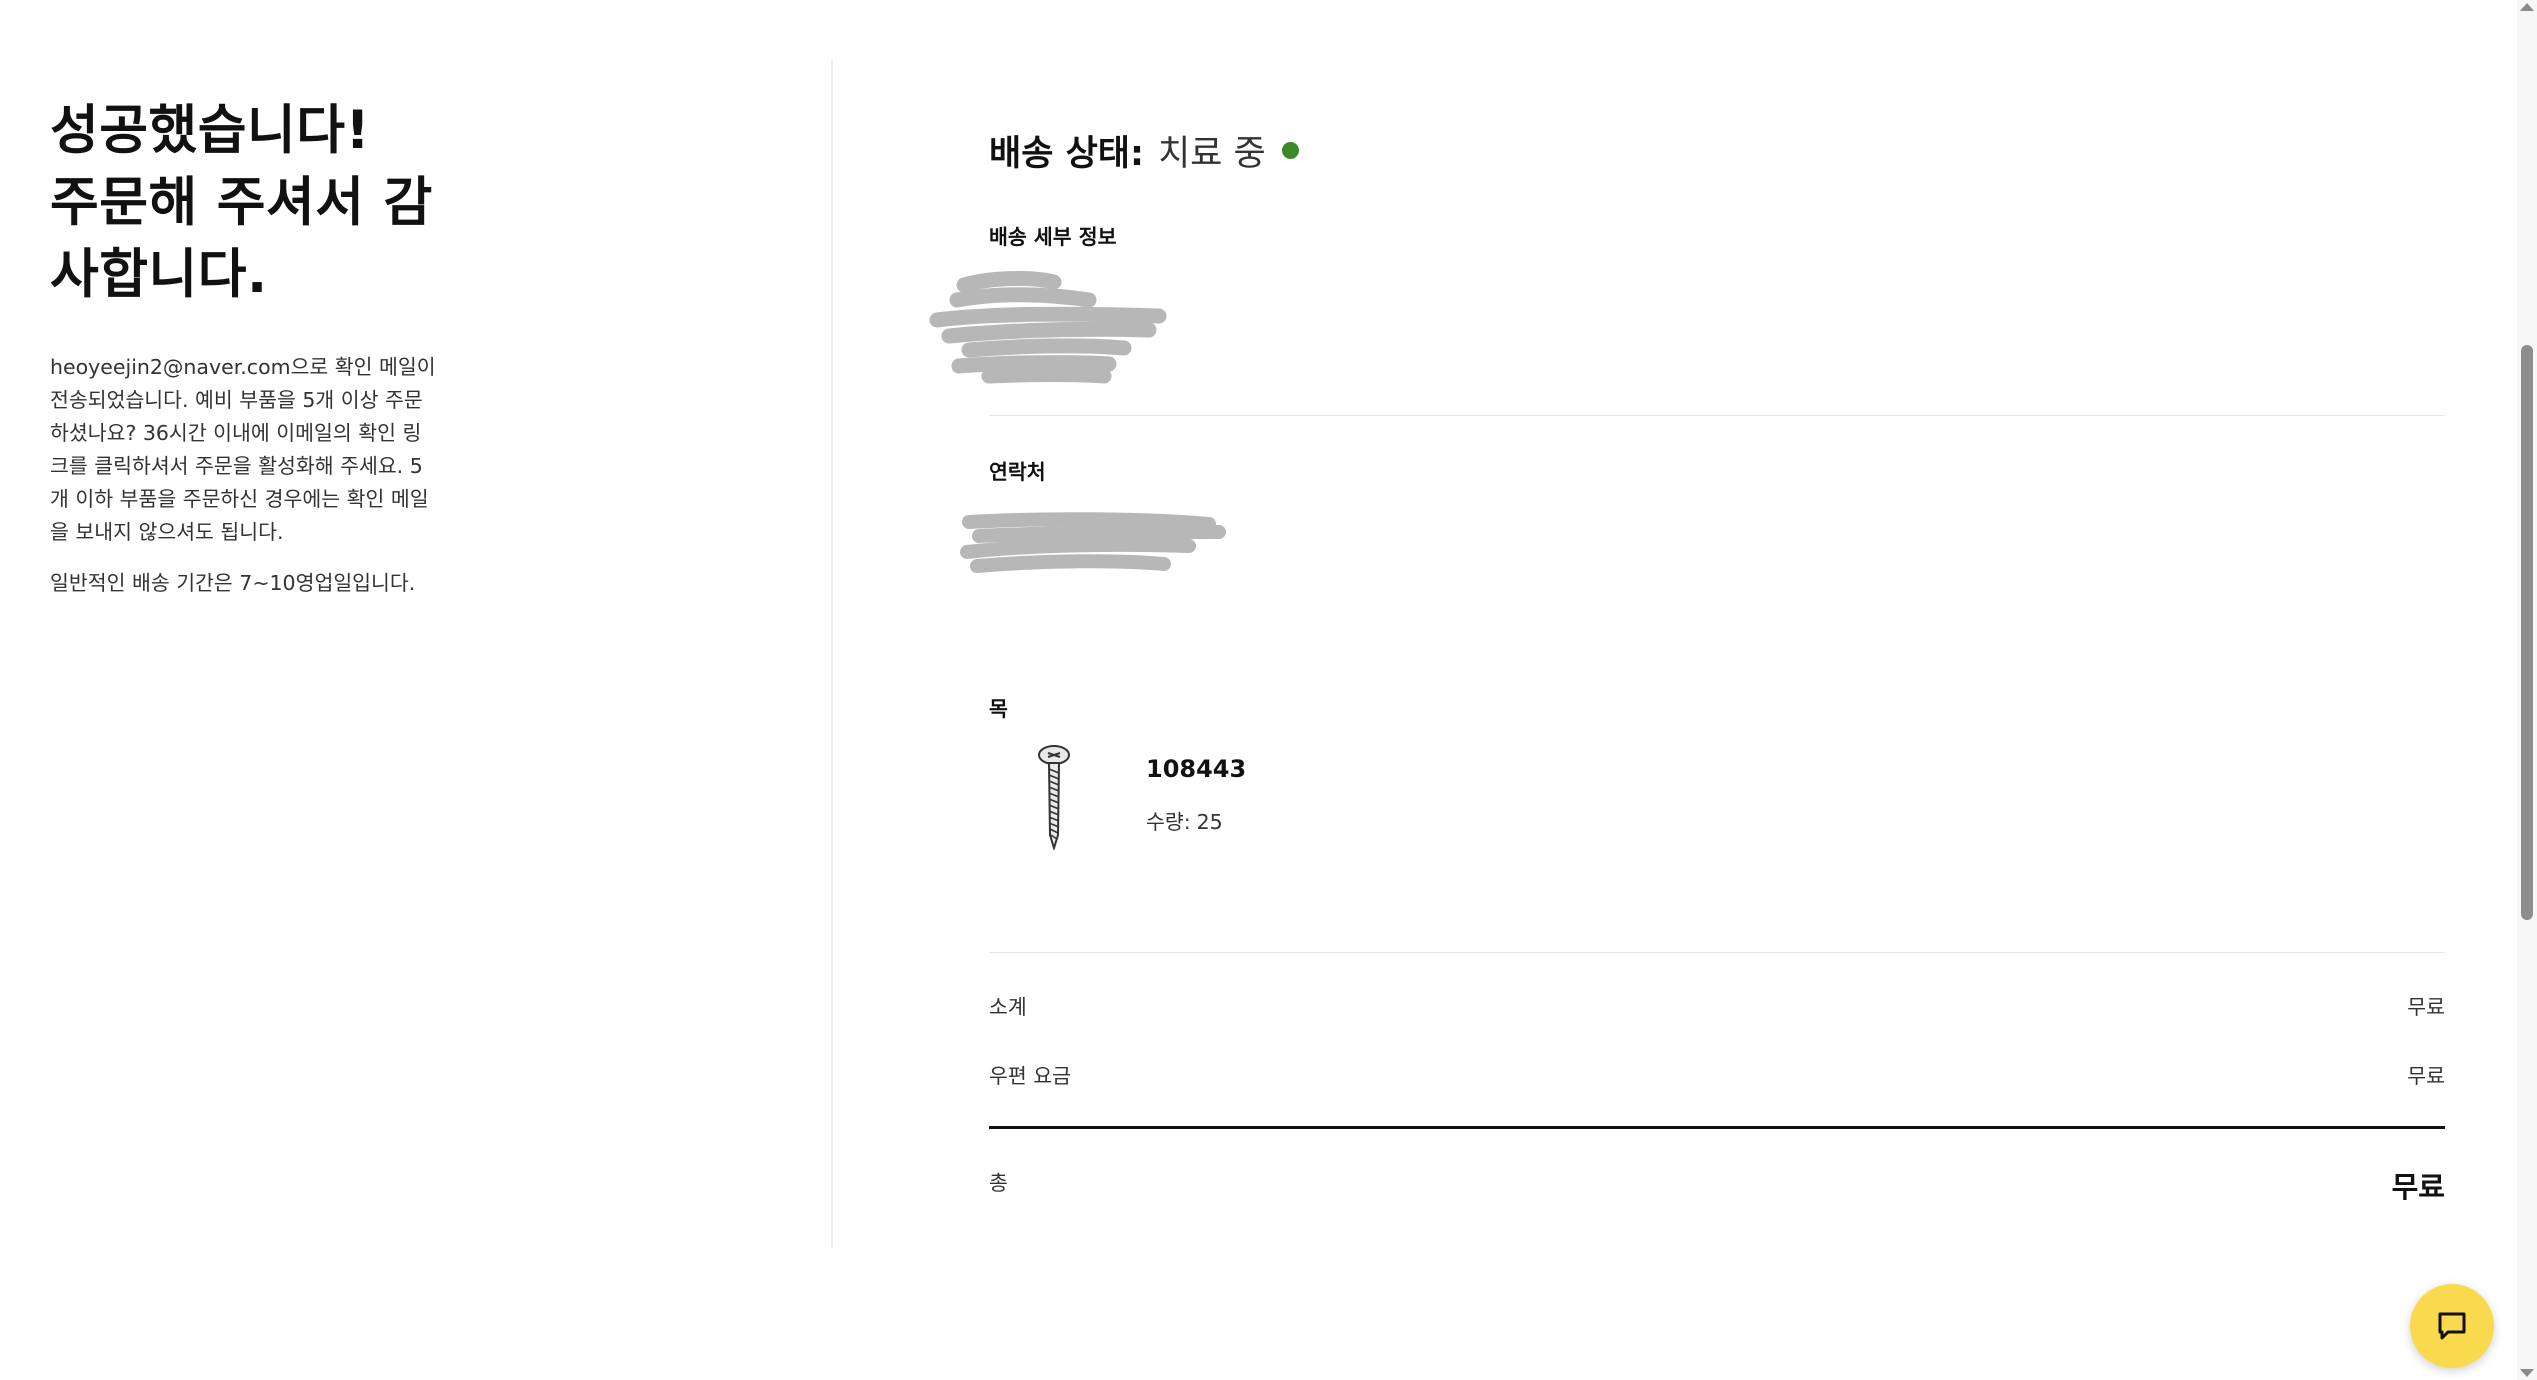 The image size is (2537, 1380). What do you see at coordinates (241, 202) in the screenshot?
I see `title-line: 주문해 주셔서 감` at bounding box center [241, 202].